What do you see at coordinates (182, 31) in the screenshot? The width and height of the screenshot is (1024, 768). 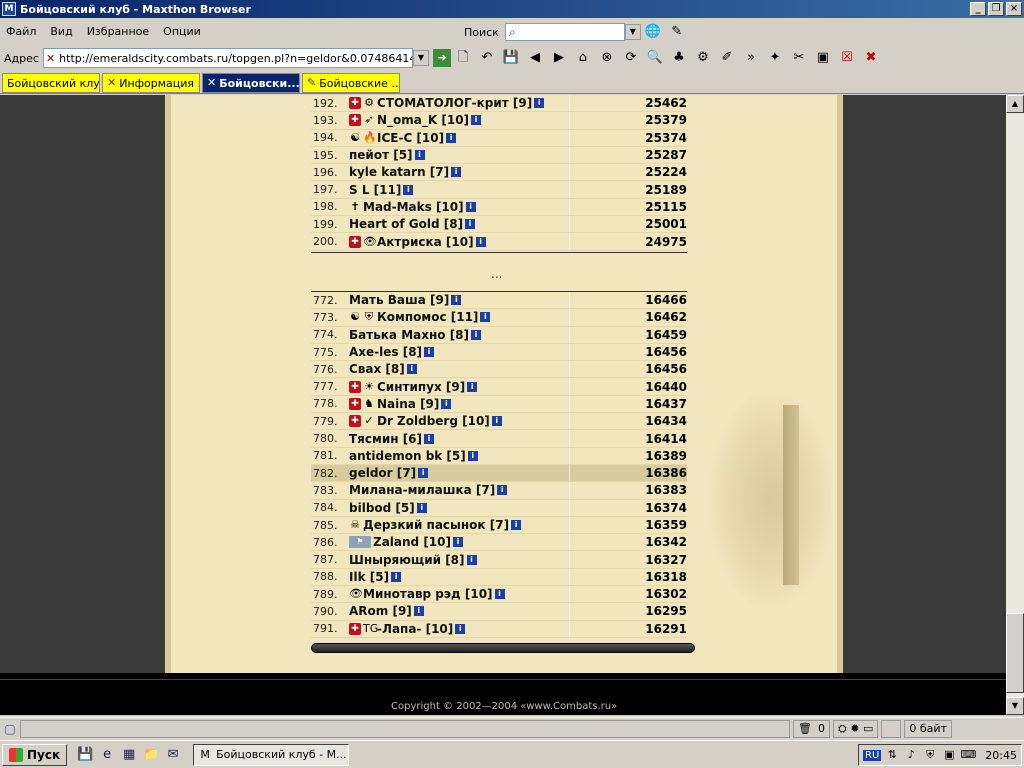 I see `menu-options: Опции` at bounding box center [182, 31].